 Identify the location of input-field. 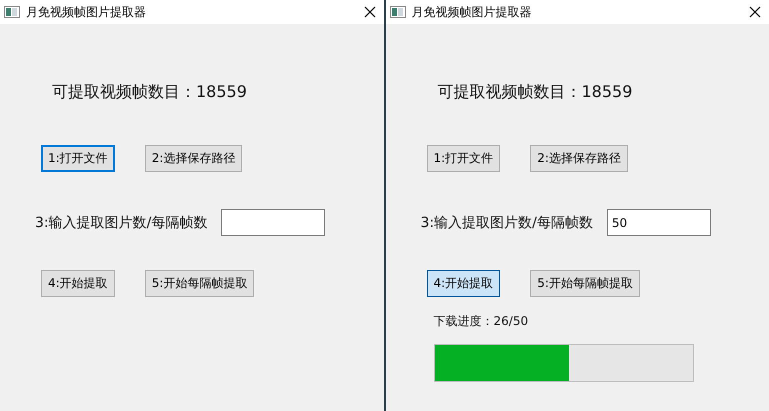
(273, 222).